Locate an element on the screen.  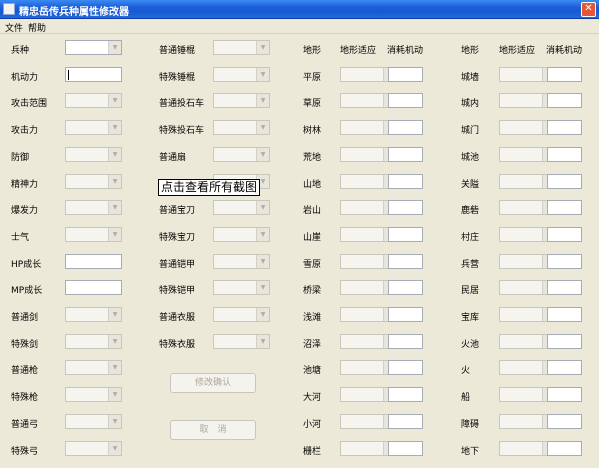
menu-help: 帮助 is located at coordinates (37, 27).